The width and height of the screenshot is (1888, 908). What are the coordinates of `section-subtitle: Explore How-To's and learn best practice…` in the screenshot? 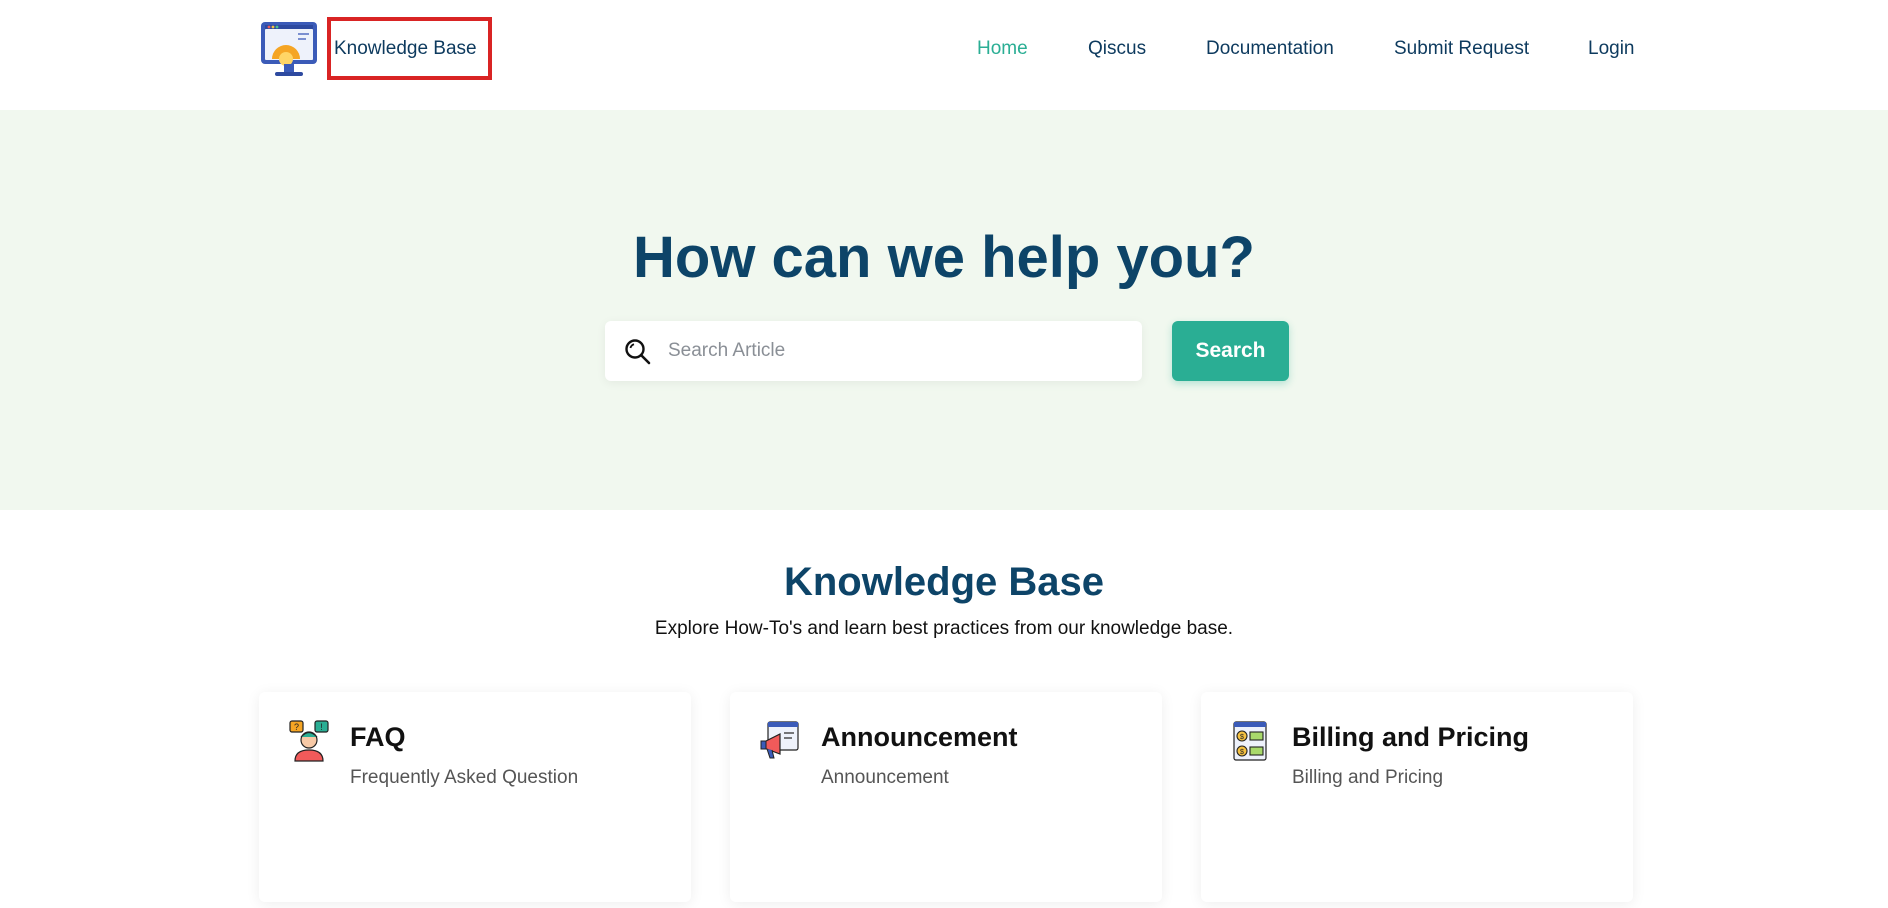 It's located at (944, 628).